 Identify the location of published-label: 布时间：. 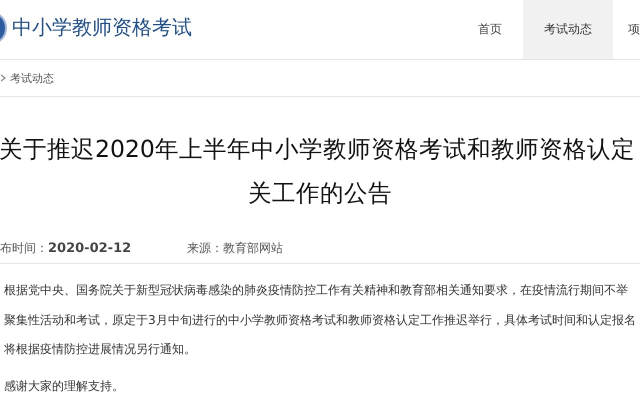
(24, 248).